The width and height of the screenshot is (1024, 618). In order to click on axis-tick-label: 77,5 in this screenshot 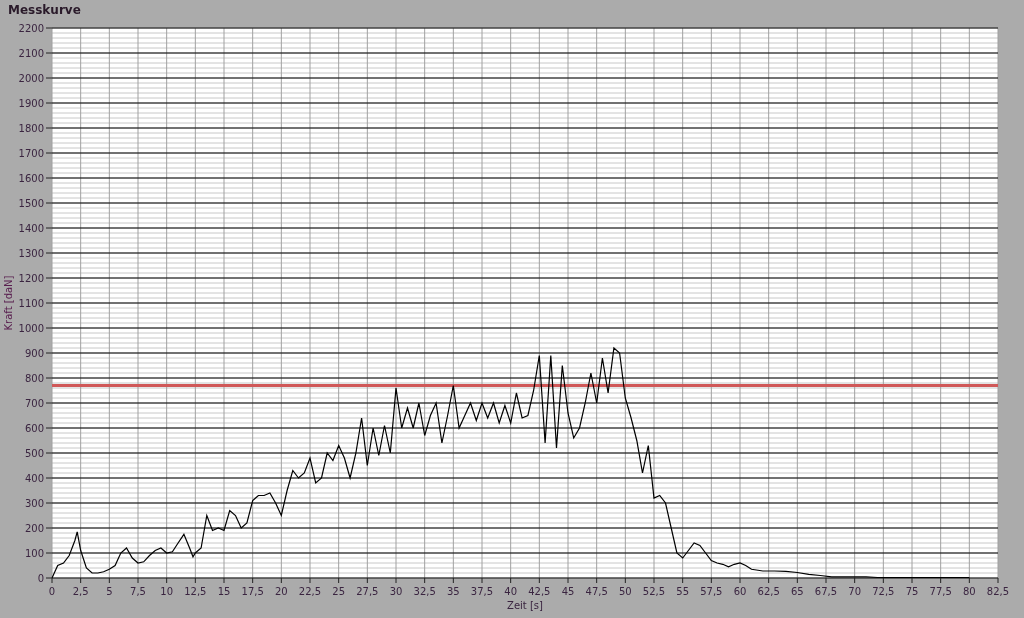, I will do `click(940, 591)`.